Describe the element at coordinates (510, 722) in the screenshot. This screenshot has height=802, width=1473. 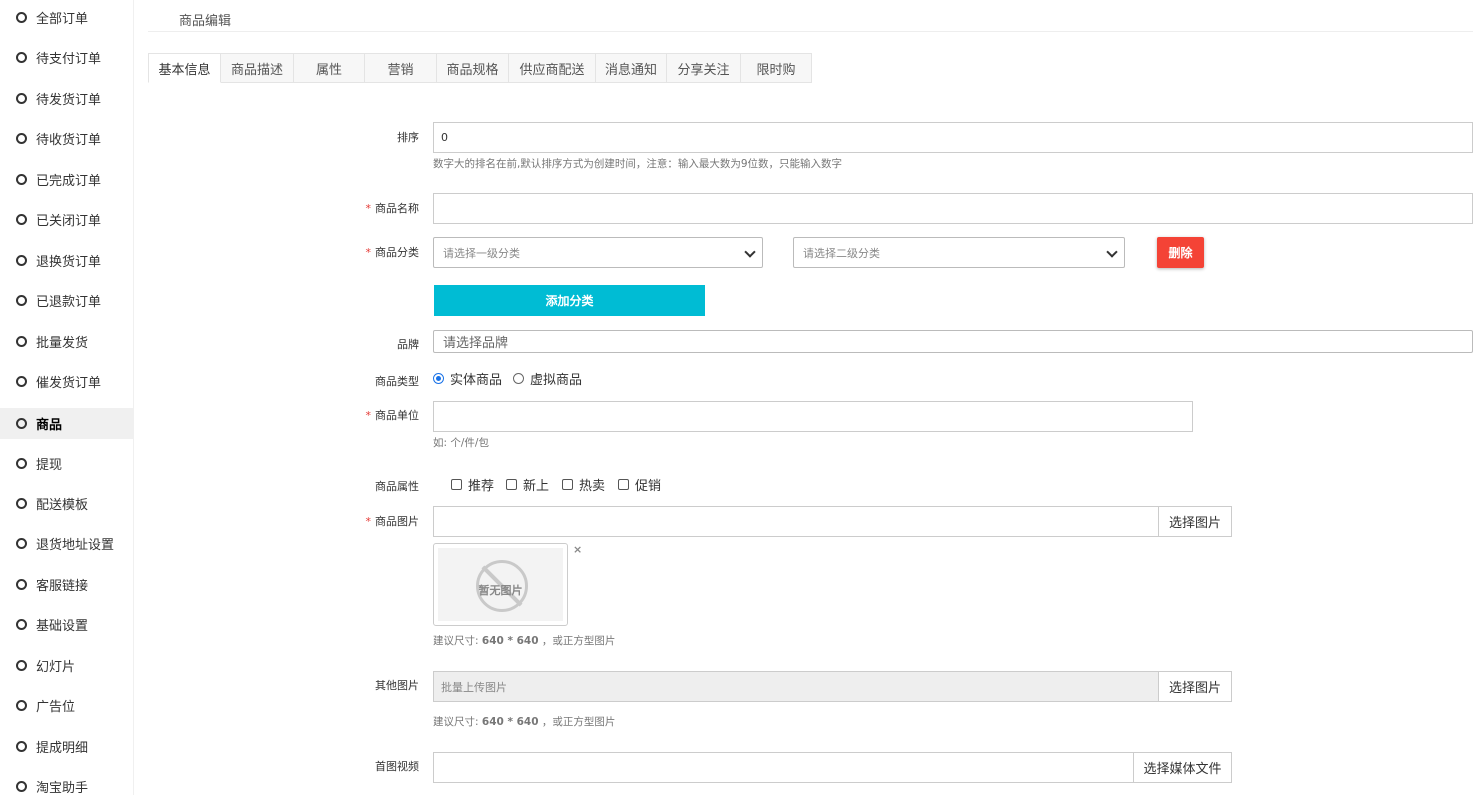
I see `other-images-hint-size: 640 * 640` at that location.